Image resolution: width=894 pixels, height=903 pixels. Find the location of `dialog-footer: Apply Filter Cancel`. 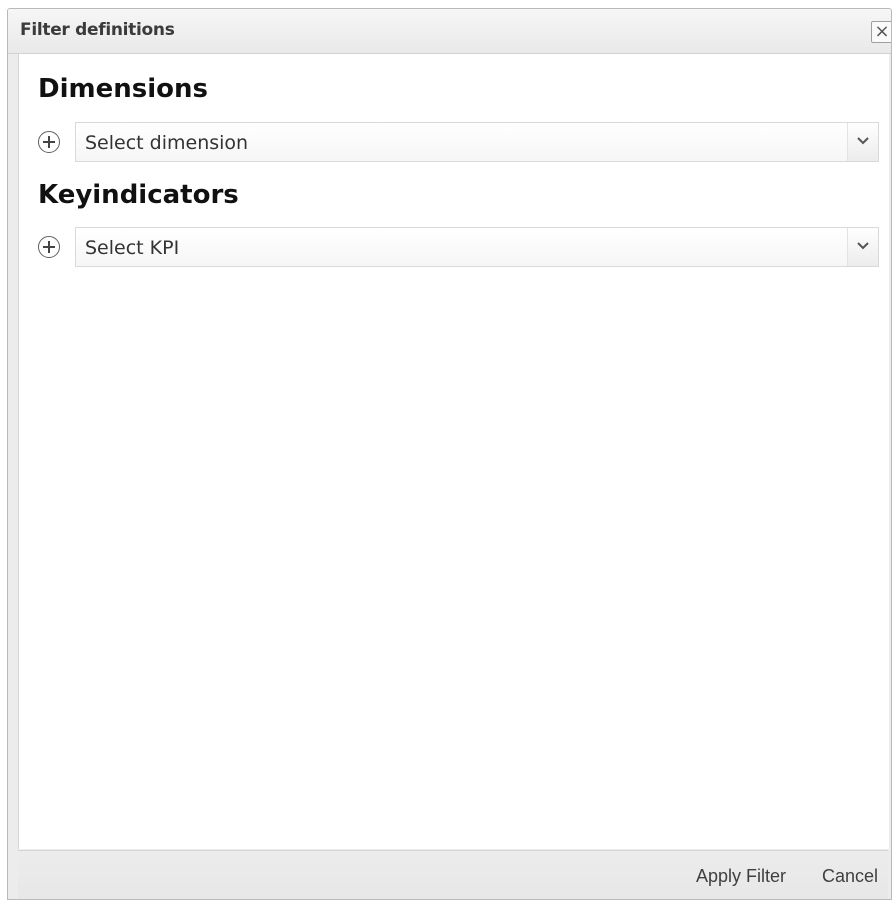

dialog-footer: Apply Filter Cancel is located at coordinates (453, 874).